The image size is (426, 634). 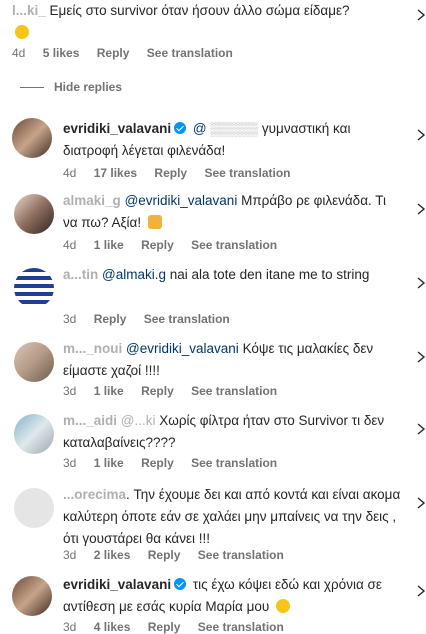 I want to click on thinking-face-icon, so click(x=22, y=32).